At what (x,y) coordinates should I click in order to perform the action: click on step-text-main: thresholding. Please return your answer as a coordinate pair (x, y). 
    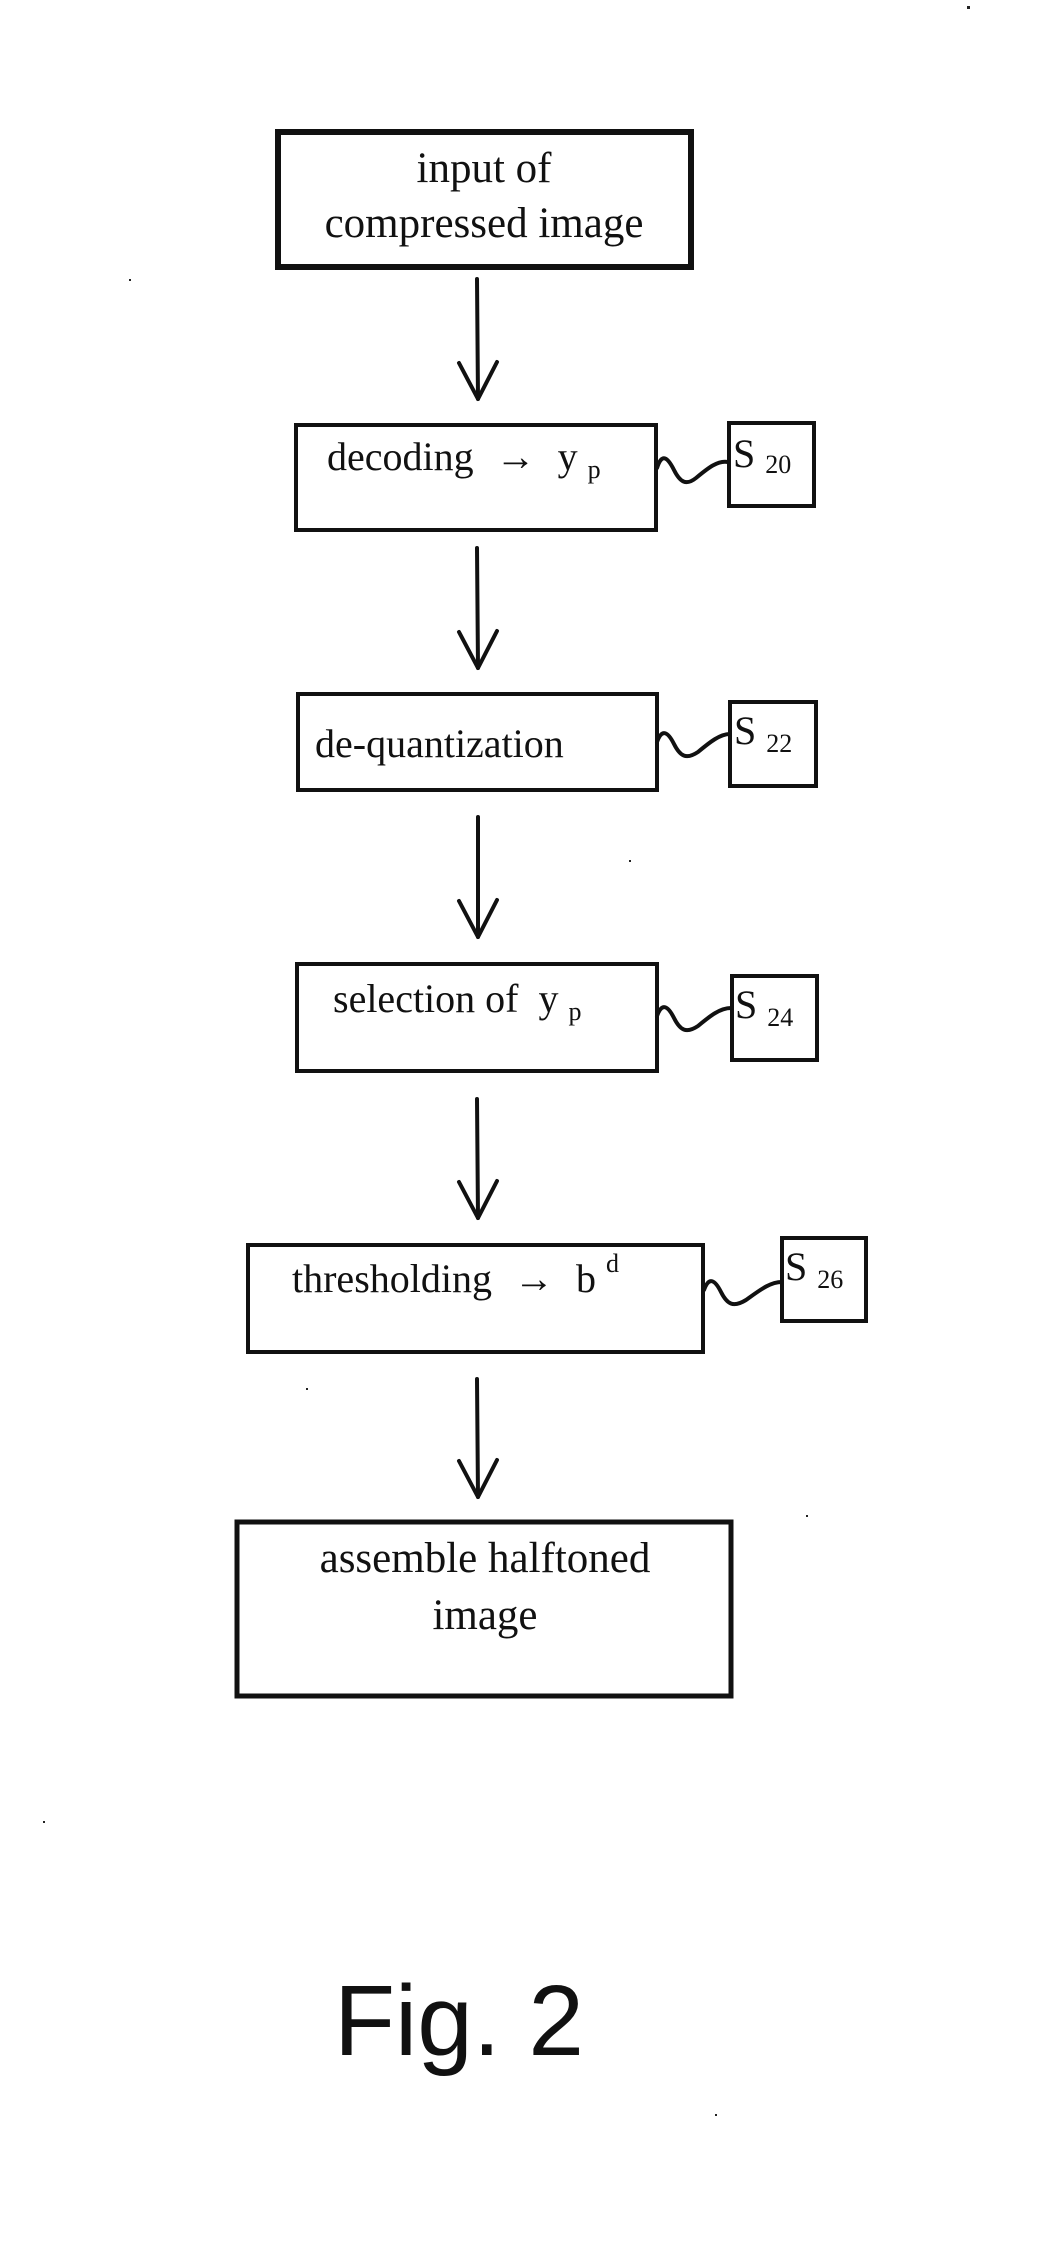
    Looking at the image, I should click on (392, 1278).